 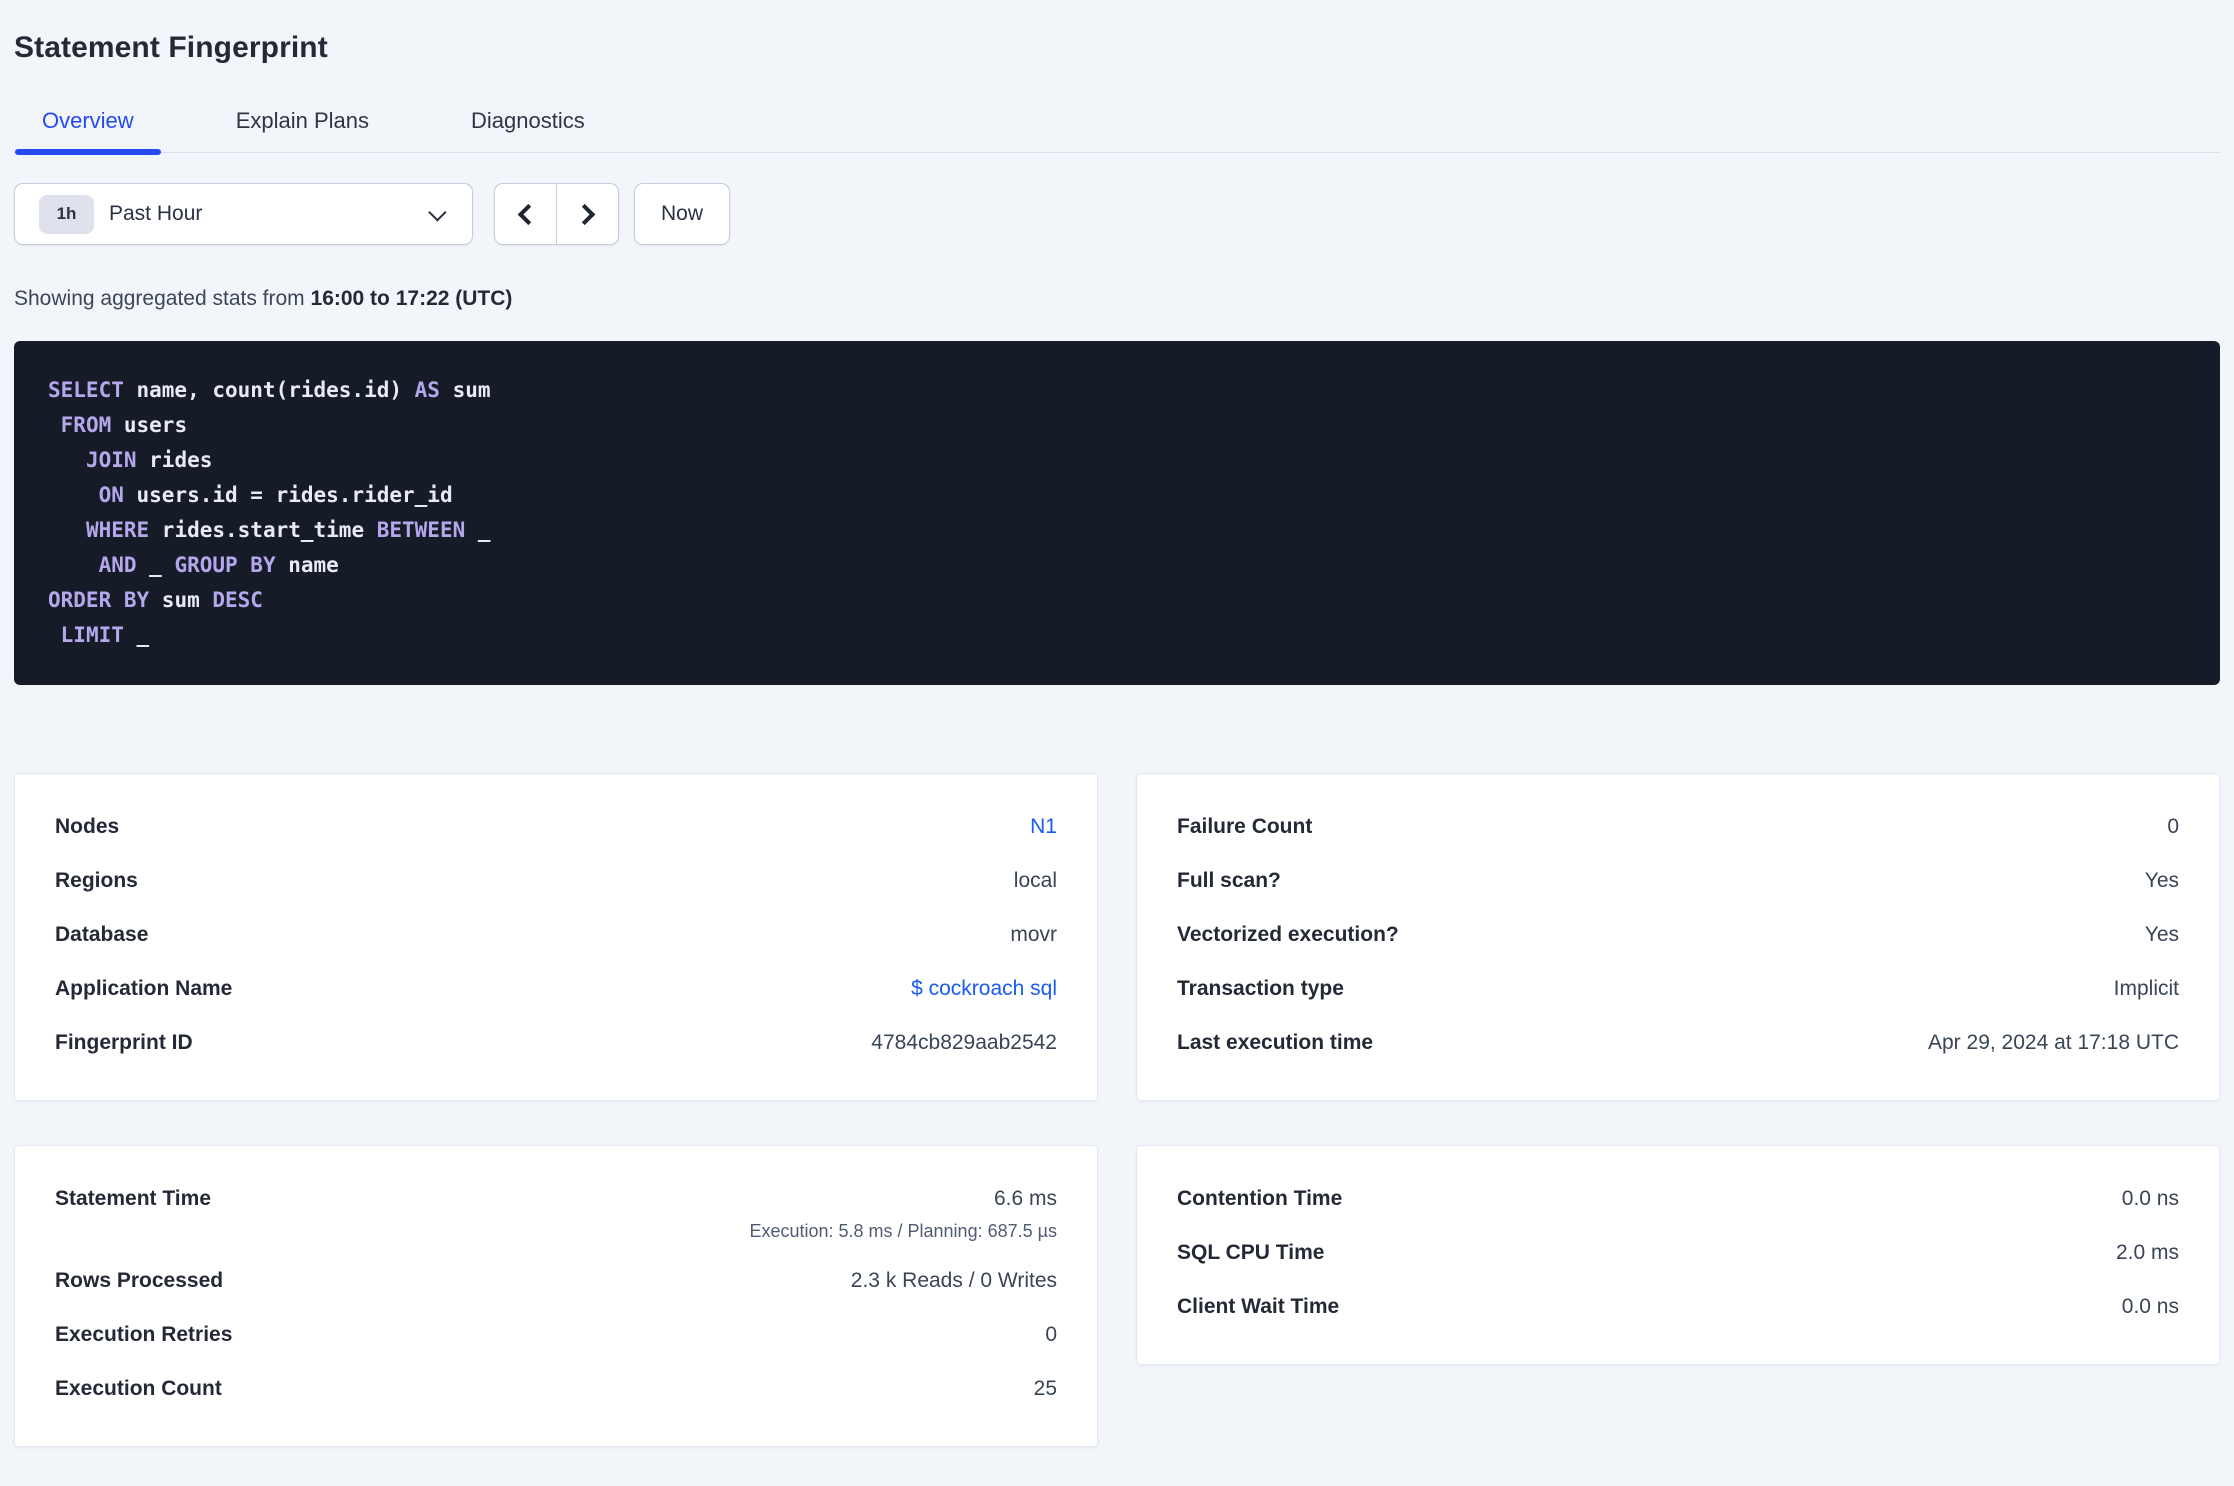 What do you see at coordinates (1678, 881) in the screenshot?
I see `detail-row: Full scan? Yes` at bounding box center [1678, 881].